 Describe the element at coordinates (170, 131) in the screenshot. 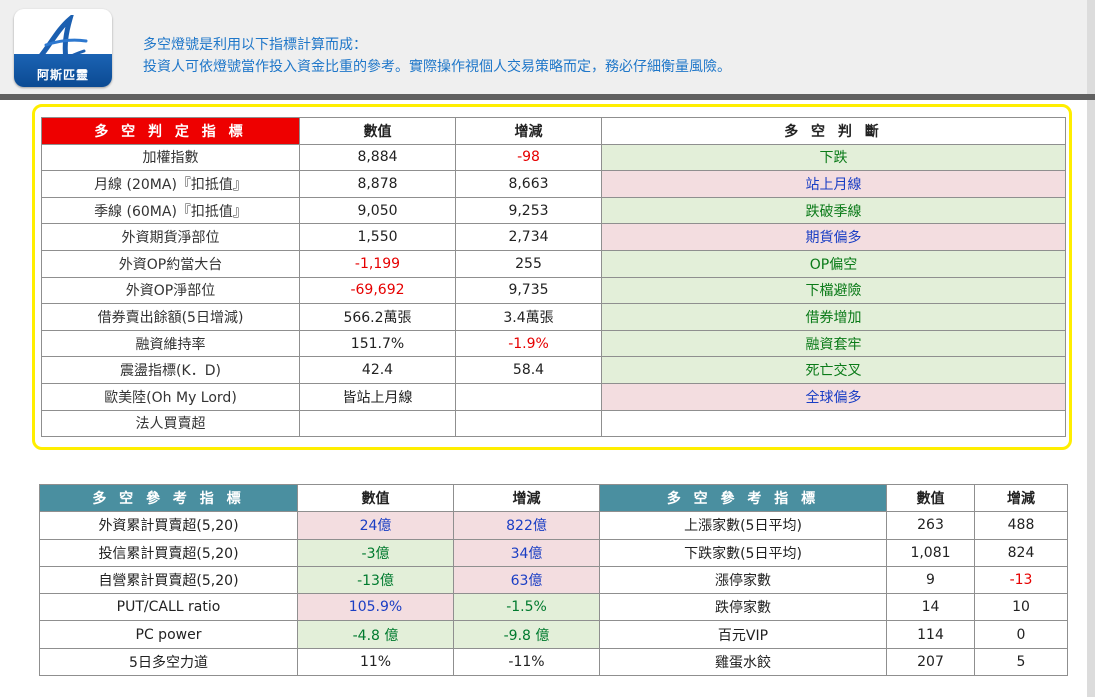

I see `header-indicator: 多 空 判 定 指 標` at that location.